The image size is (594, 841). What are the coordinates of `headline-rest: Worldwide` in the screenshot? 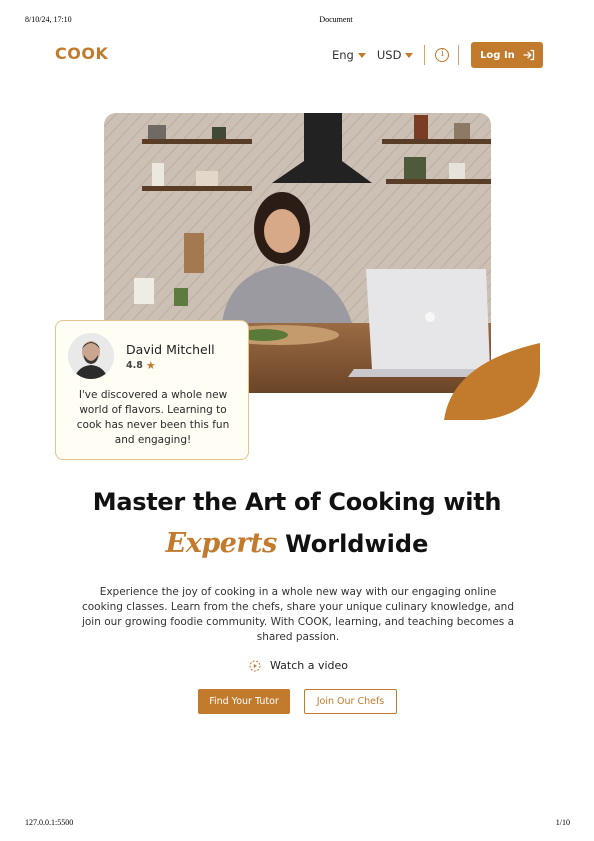 It's located at (357, 544).